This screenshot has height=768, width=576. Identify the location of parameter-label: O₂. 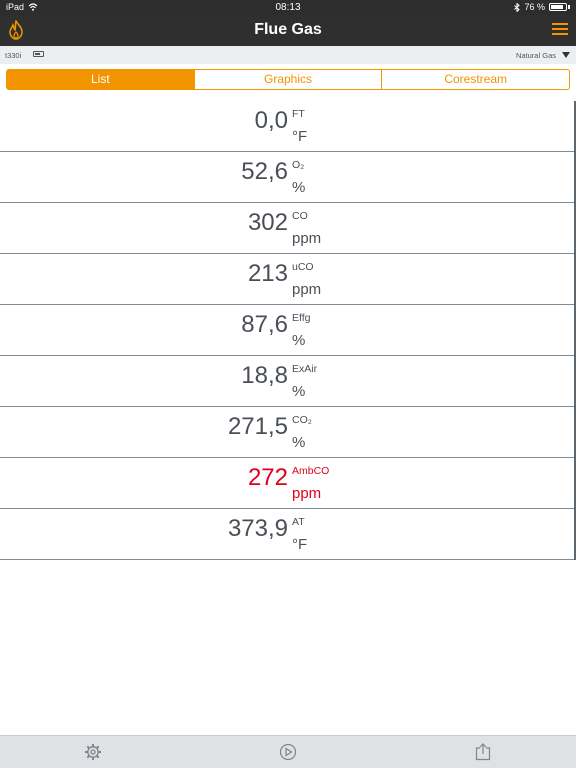
(298, 165).